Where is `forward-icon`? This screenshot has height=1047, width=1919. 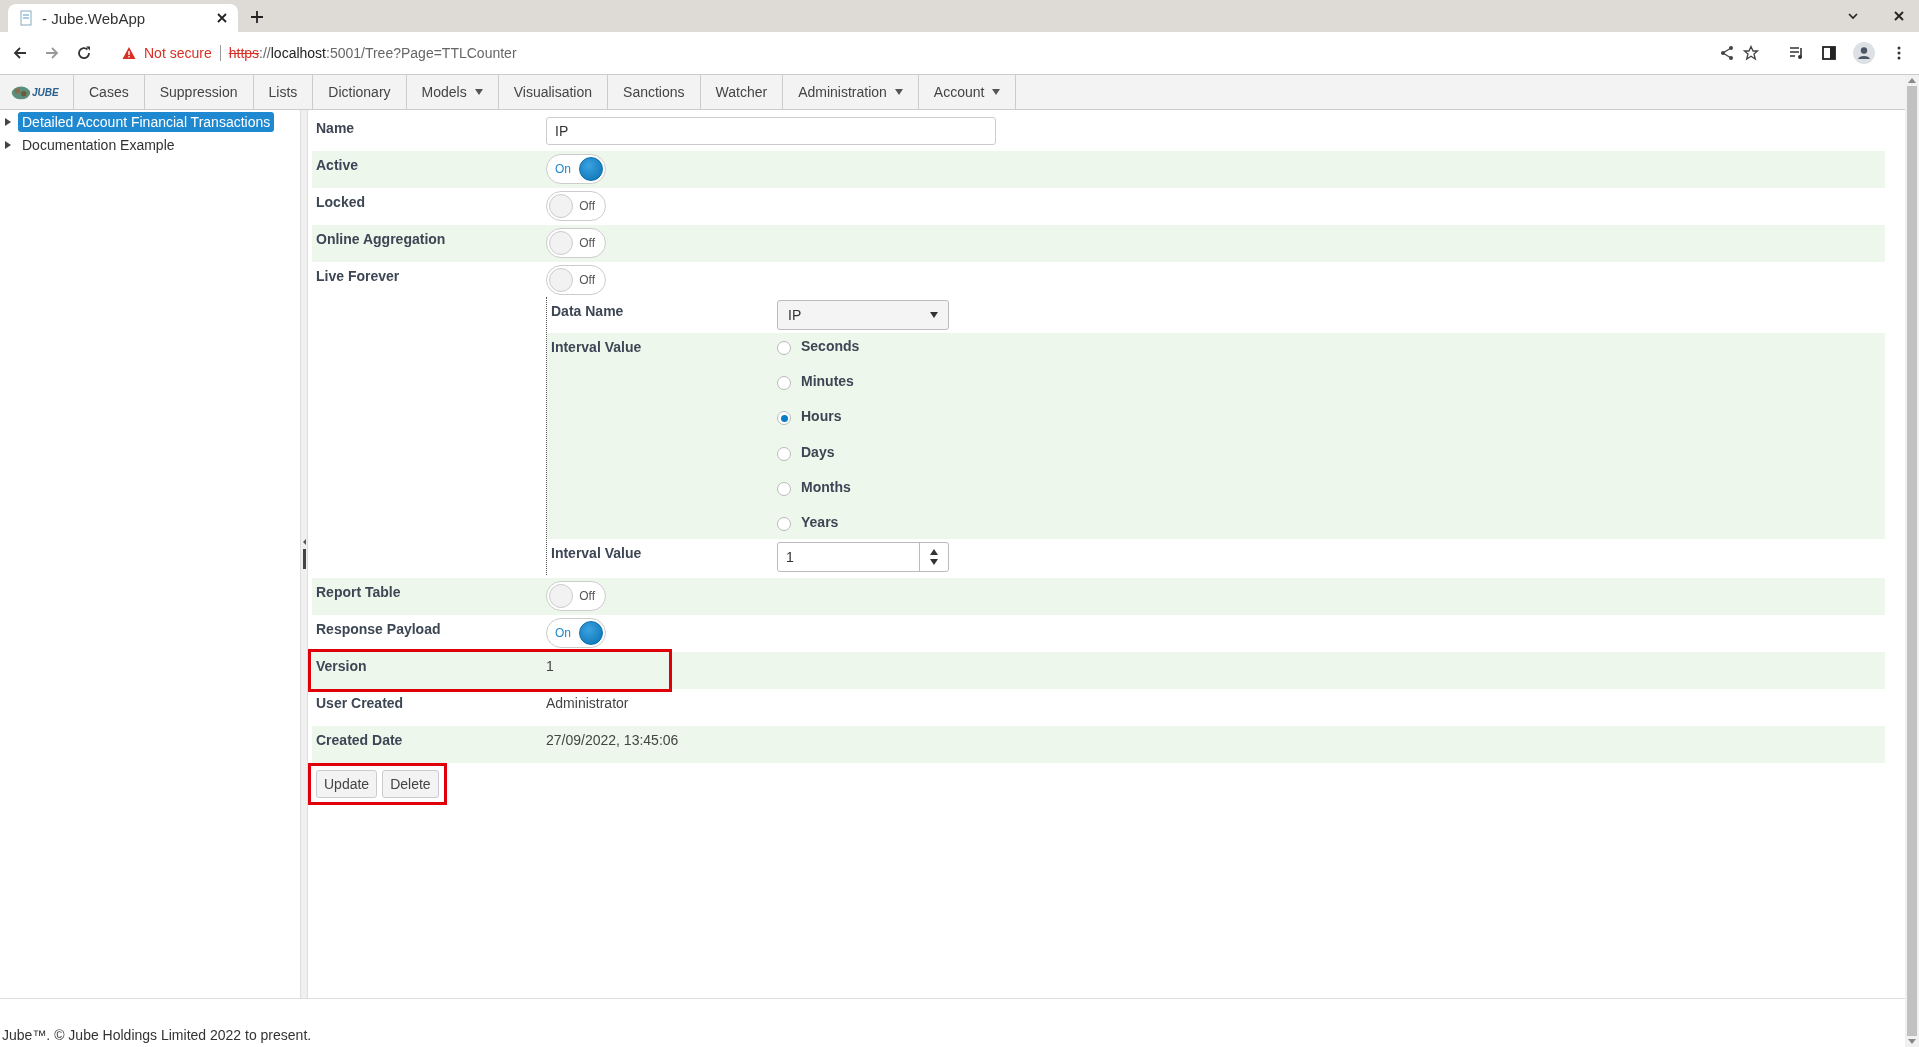 forward-icon is located at coordinates (52, 53).